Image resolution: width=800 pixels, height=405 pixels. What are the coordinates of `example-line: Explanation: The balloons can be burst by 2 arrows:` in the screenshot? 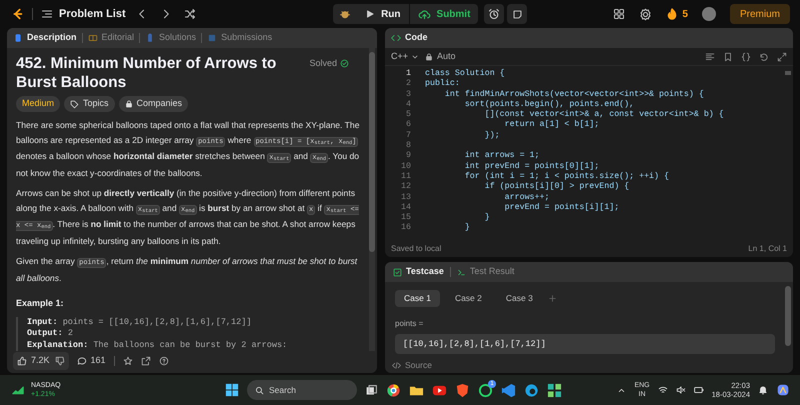 It's located at (157, 345).